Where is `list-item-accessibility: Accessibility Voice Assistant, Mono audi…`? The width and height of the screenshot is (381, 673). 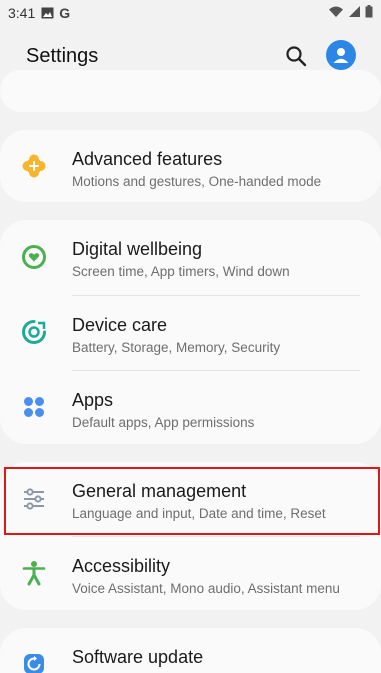 list-item-accessibility: Accessibility Voice Assistant, Mono audi… is located at coordinates (190, 573).